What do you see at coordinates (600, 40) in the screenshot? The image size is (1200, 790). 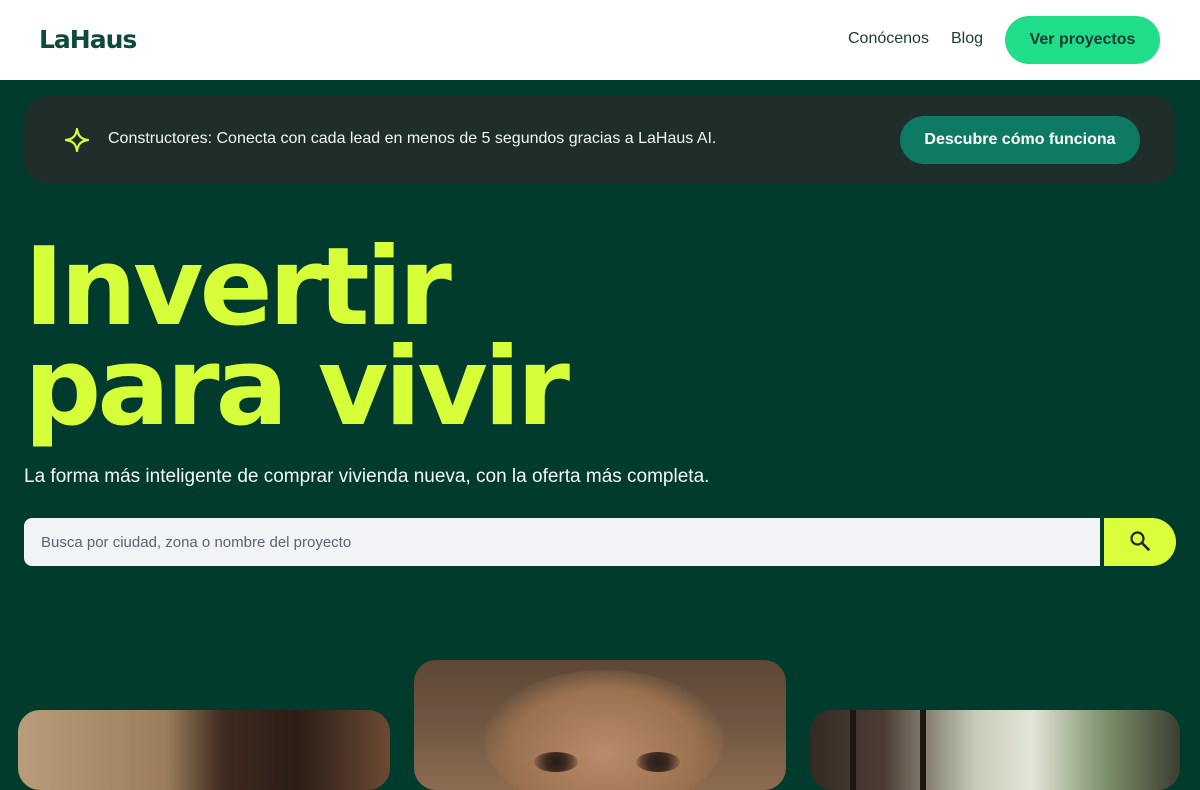 I see `top-navigation-bar: LaHaus Conócenos Blog Ver proyectos` at bounding box center [600, 40].